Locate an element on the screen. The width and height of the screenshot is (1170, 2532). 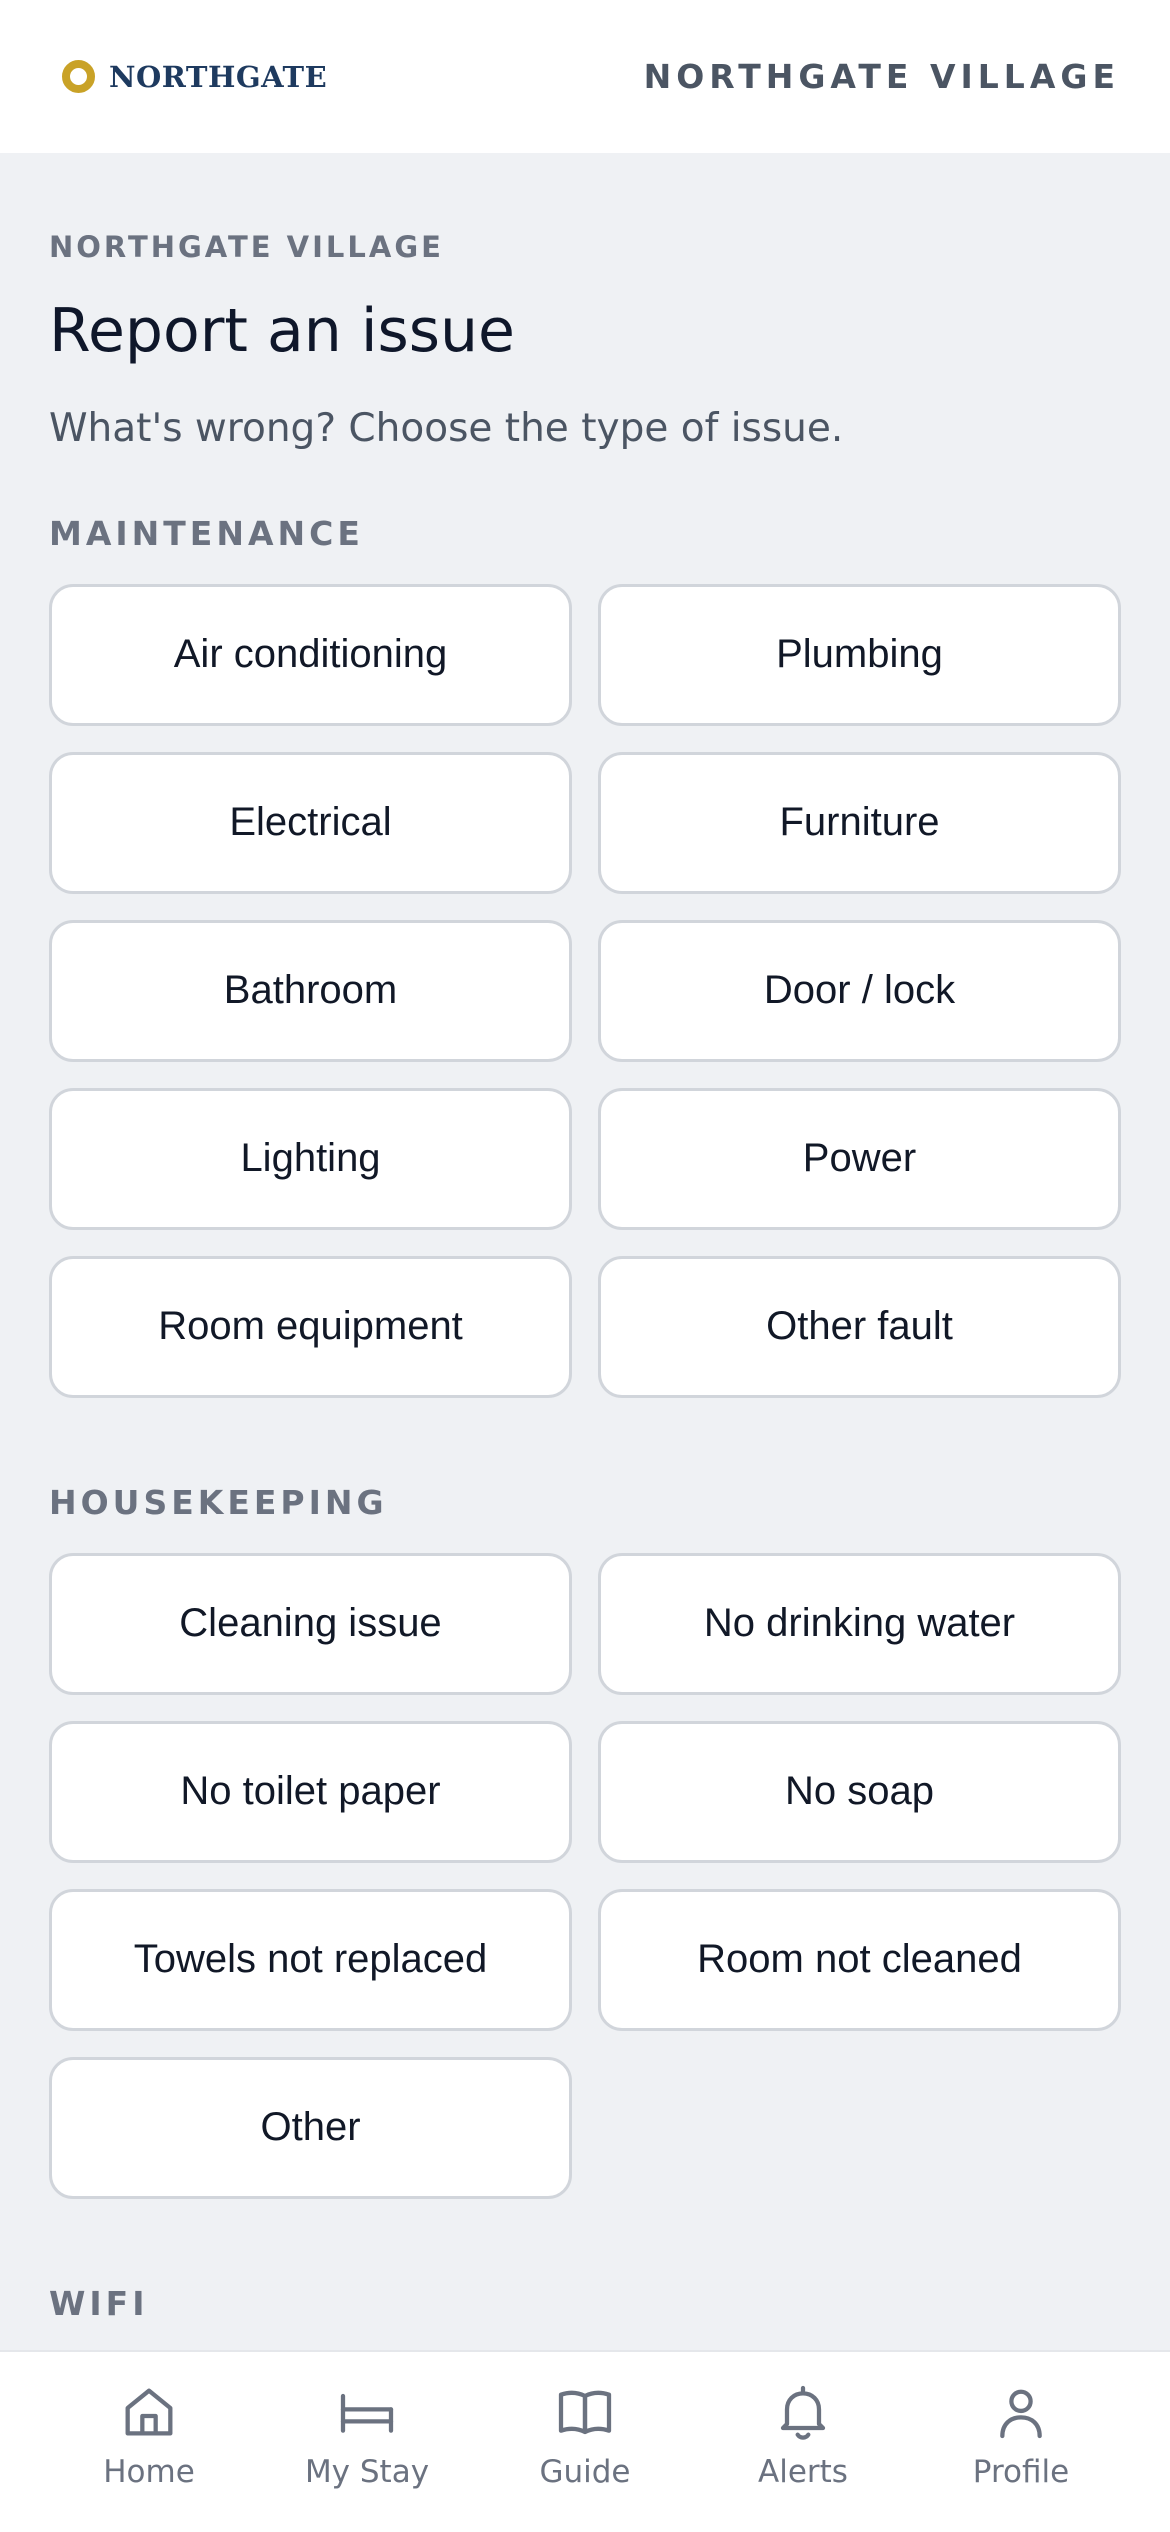
bell-icon is located at coordinates (803, 2412).